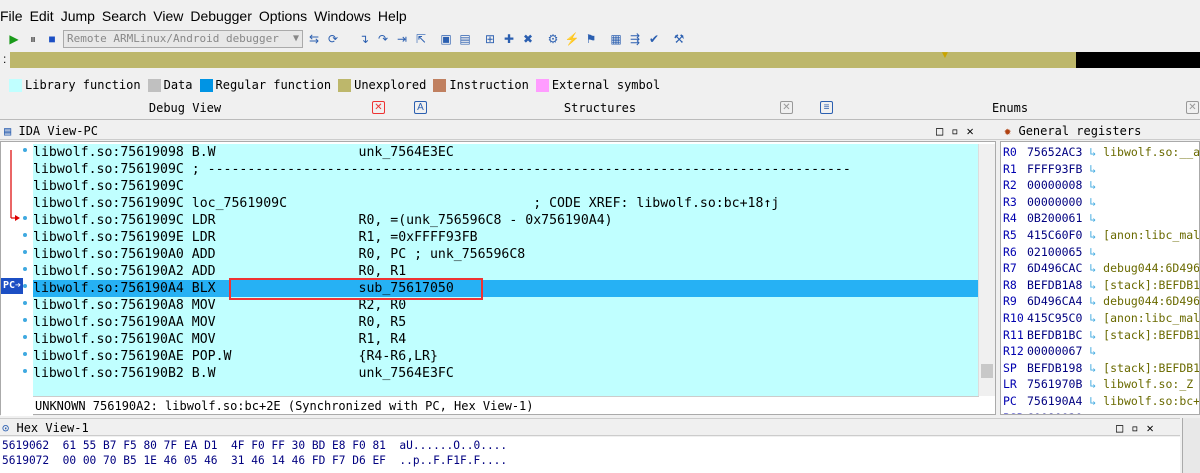  I want to click on code-line: libwolf.so:7561909E LDR R1, =0xFFFF93FB, so click(506, 237).